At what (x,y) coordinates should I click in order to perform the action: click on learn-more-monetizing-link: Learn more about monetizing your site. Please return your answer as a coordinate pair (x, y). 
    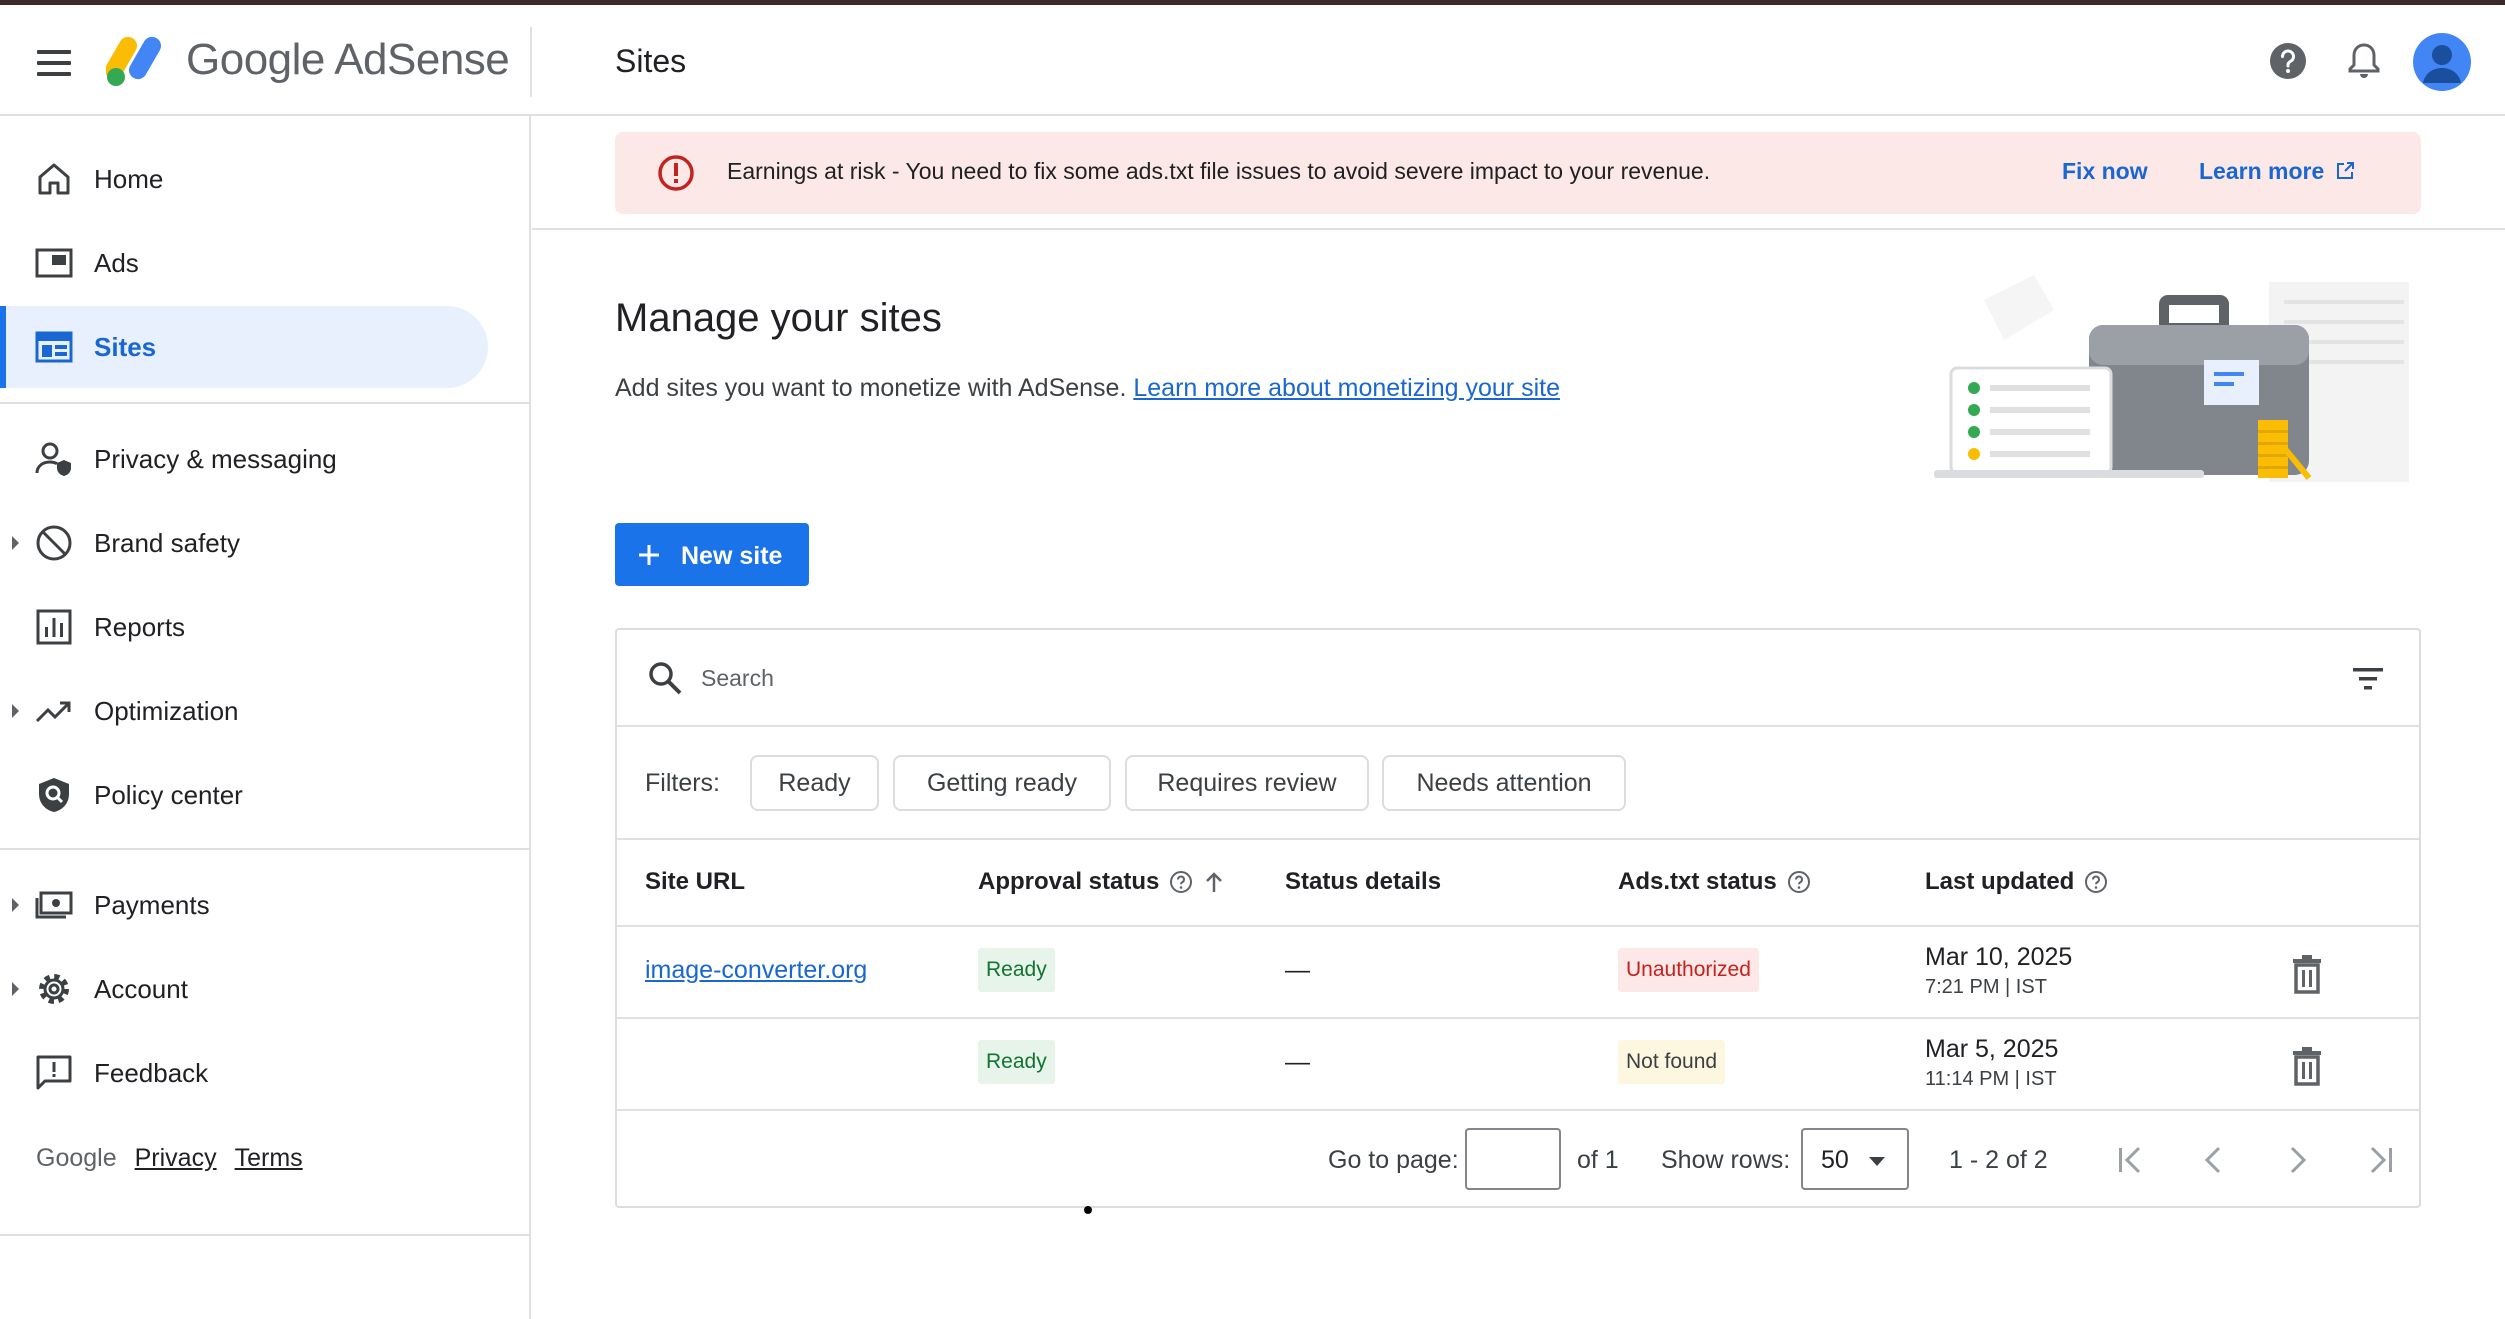
    Looking at the image, I should click on (1346, 388).